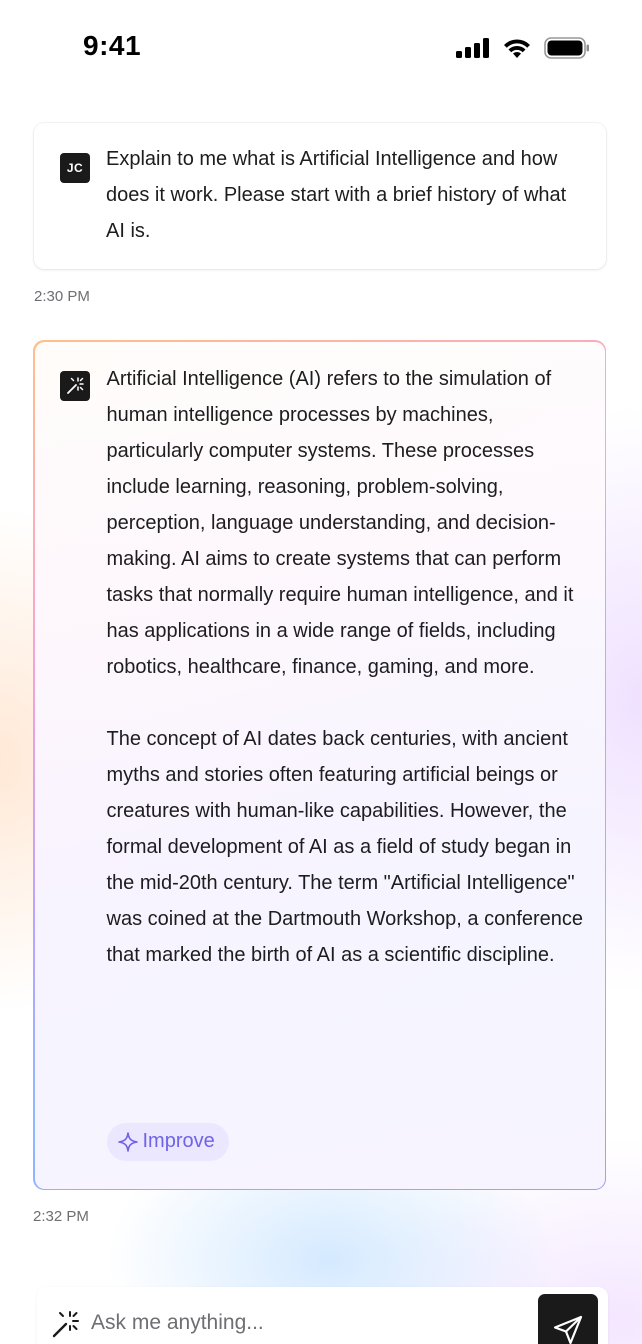 The width and height of the screenshot is (642, 1344). I want to click on improve-button: Improve, so click(167, 1141).